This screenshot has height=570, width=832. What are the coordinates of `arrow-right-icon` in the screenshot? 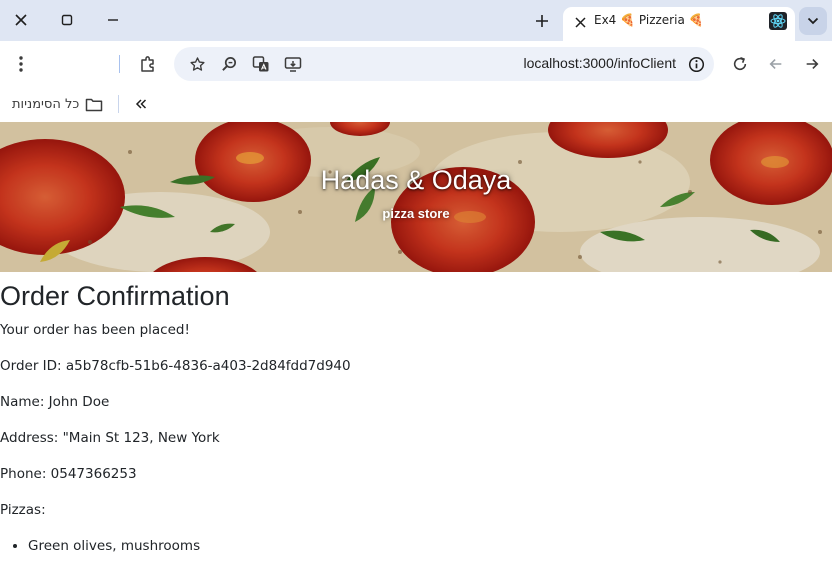 It's located at (812, 64).